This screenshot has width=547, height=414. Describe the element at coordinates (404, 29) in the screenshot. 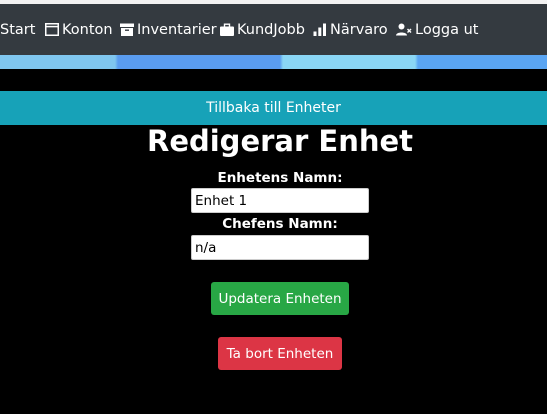

I see `user-x-icon` at that location.